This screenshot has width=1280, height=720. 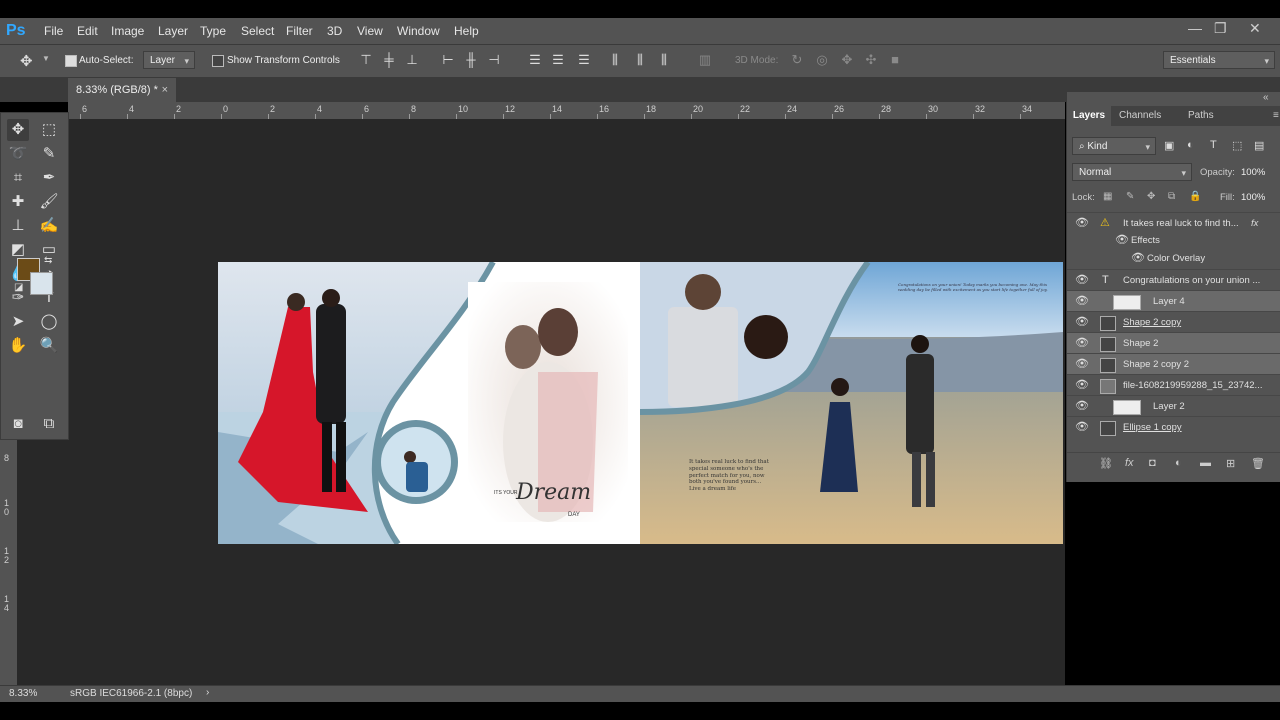 What do you see at coordinates (1132, 172) in the screenshot?
I see `blend-mode-dropdown: Normal ▾` at bounding box center [1132, 172].